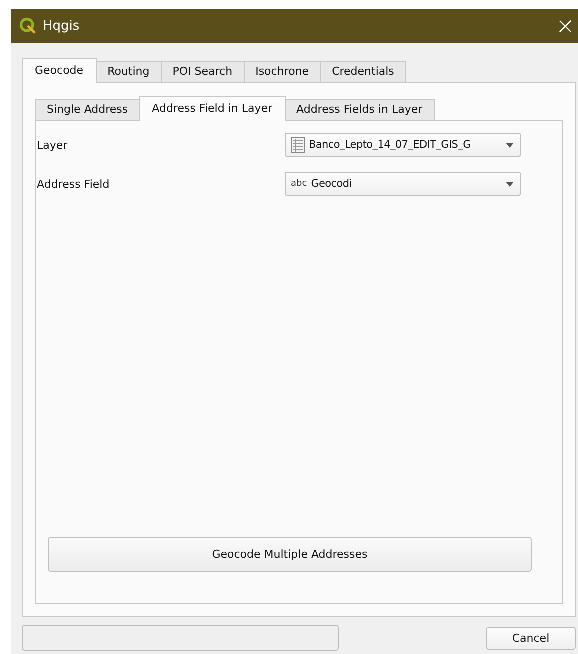 Image resolution: width=578 pixels, height=654 pixels. What do you see at coordinates (298, 145) in the screenshot?
I see `table-icon` at bounding box center [298, 145].